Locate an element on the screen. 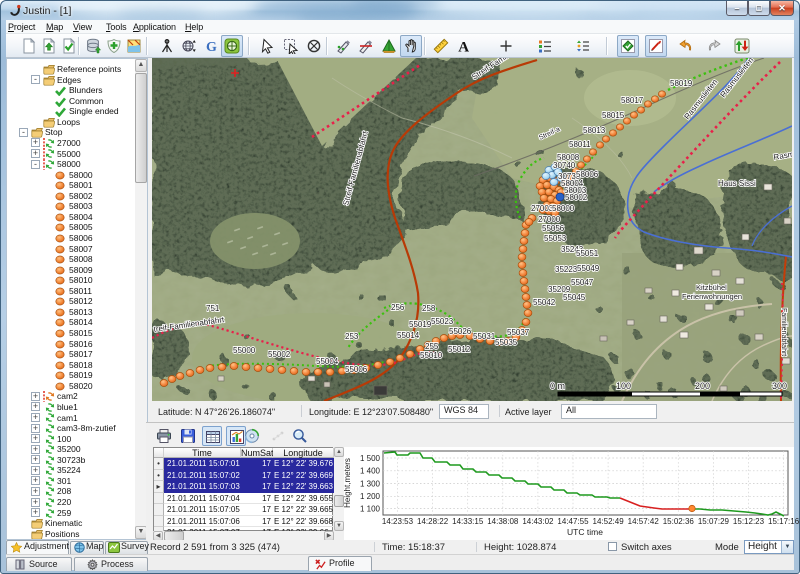 Image resolution: width=800 pixels, height=574 pixels. svg-text: 0 m is located at coordinates (557, 386).